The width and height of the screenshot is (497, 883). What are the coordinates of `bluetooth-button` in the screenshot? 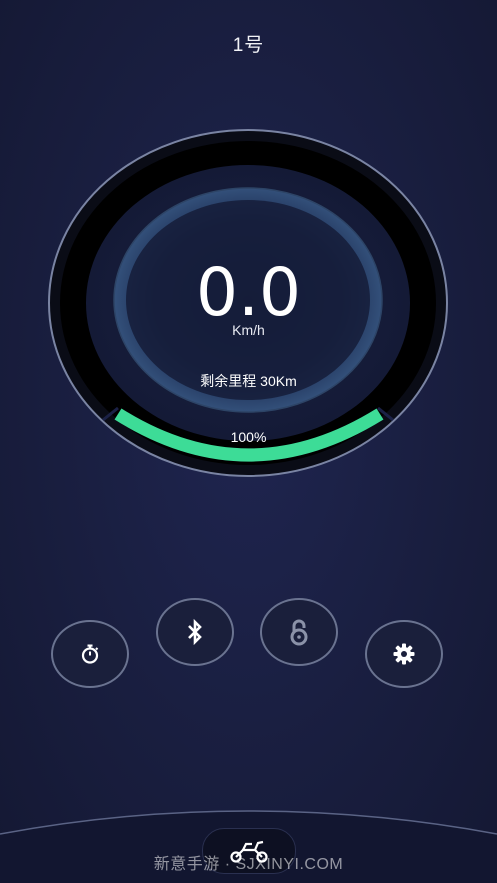 It's located at (195, 632).